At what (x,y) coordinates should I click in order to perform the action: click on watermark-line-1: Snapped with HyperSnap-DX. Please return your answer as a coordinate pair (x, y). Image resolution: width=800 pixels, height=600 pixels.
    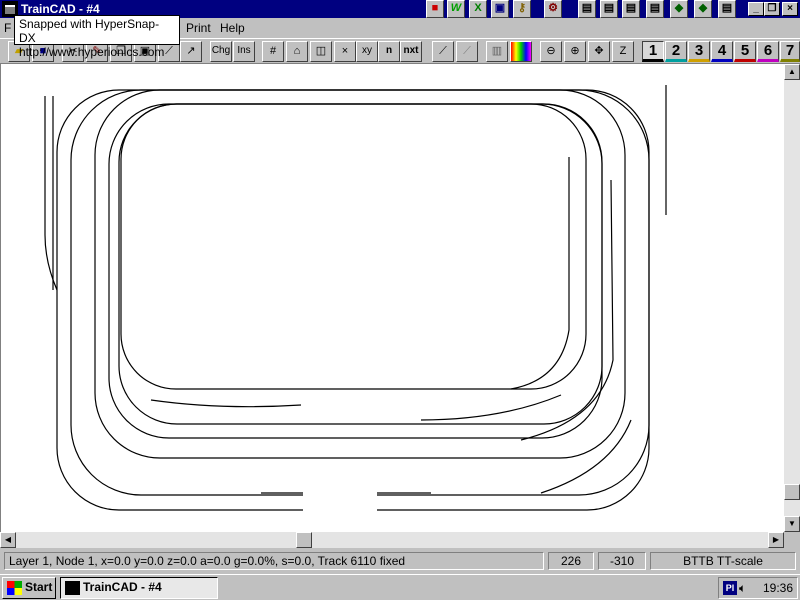
    Looking at the image, I should click on (89, 31).